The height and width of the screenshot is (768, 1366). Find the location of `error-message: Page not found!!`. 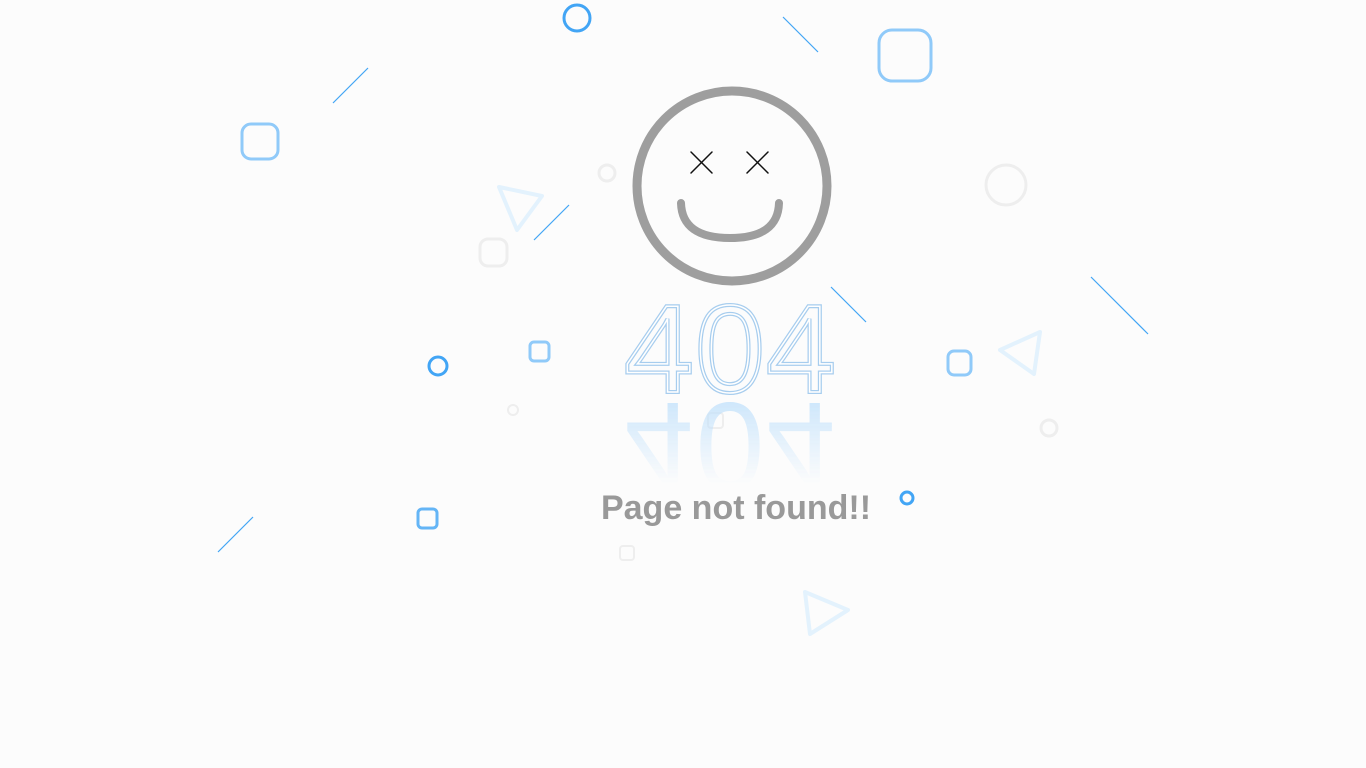

error-message: Page not found!! is located at coordinates (736, 508).